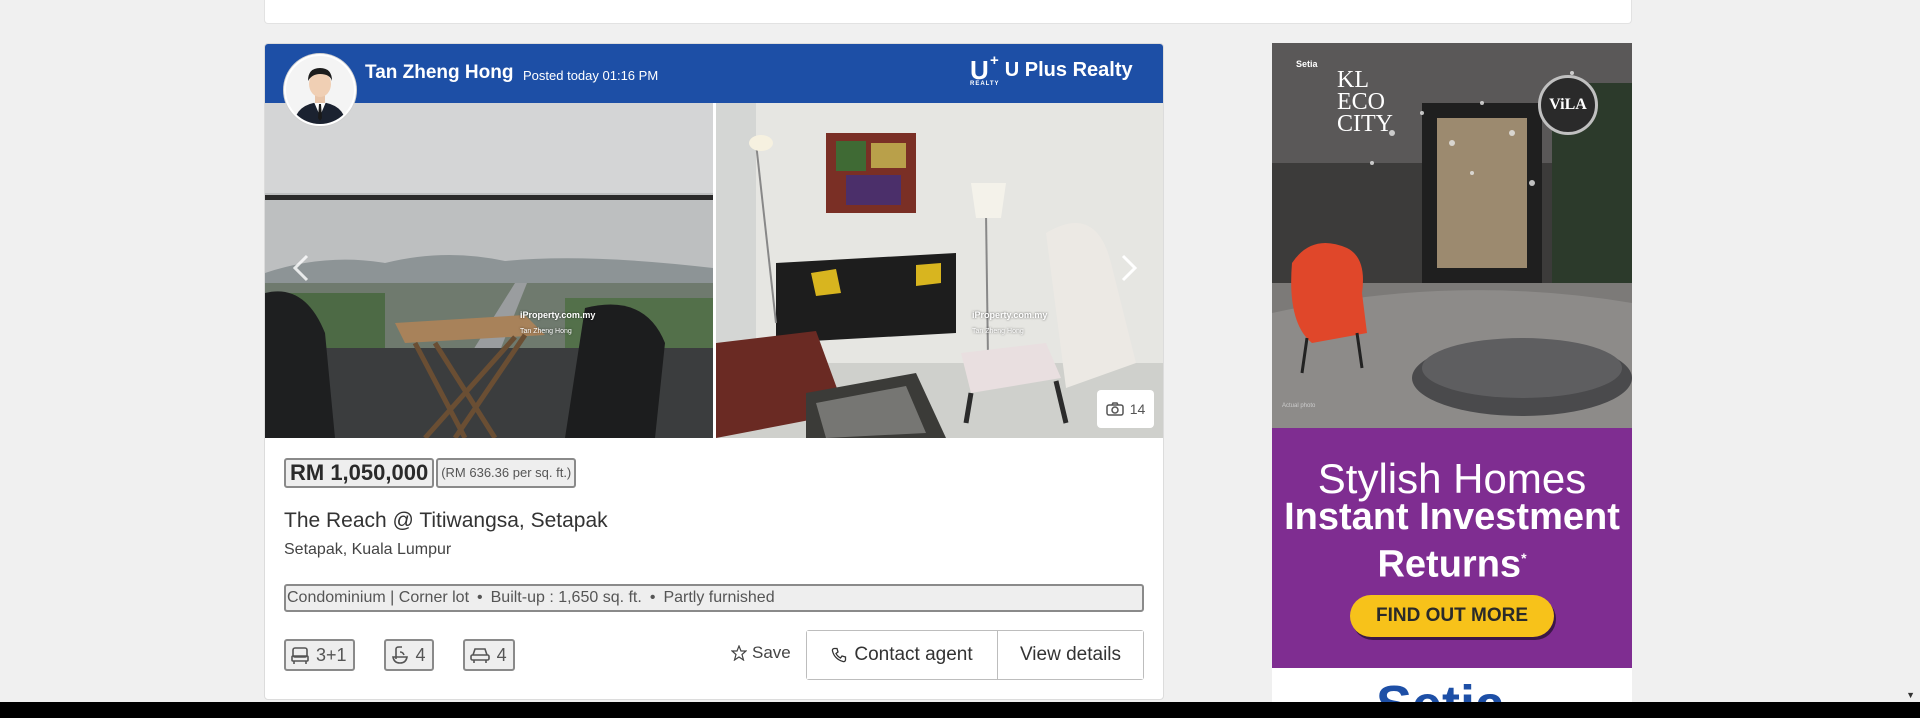 This screenshot has width=1920, height=718. What do you see at coordinates (1452, 235) in the screenshot?
I see `ad-image: Setia KL ECO CITY ViLA Actual photo` at bounding box center [1452, 235].